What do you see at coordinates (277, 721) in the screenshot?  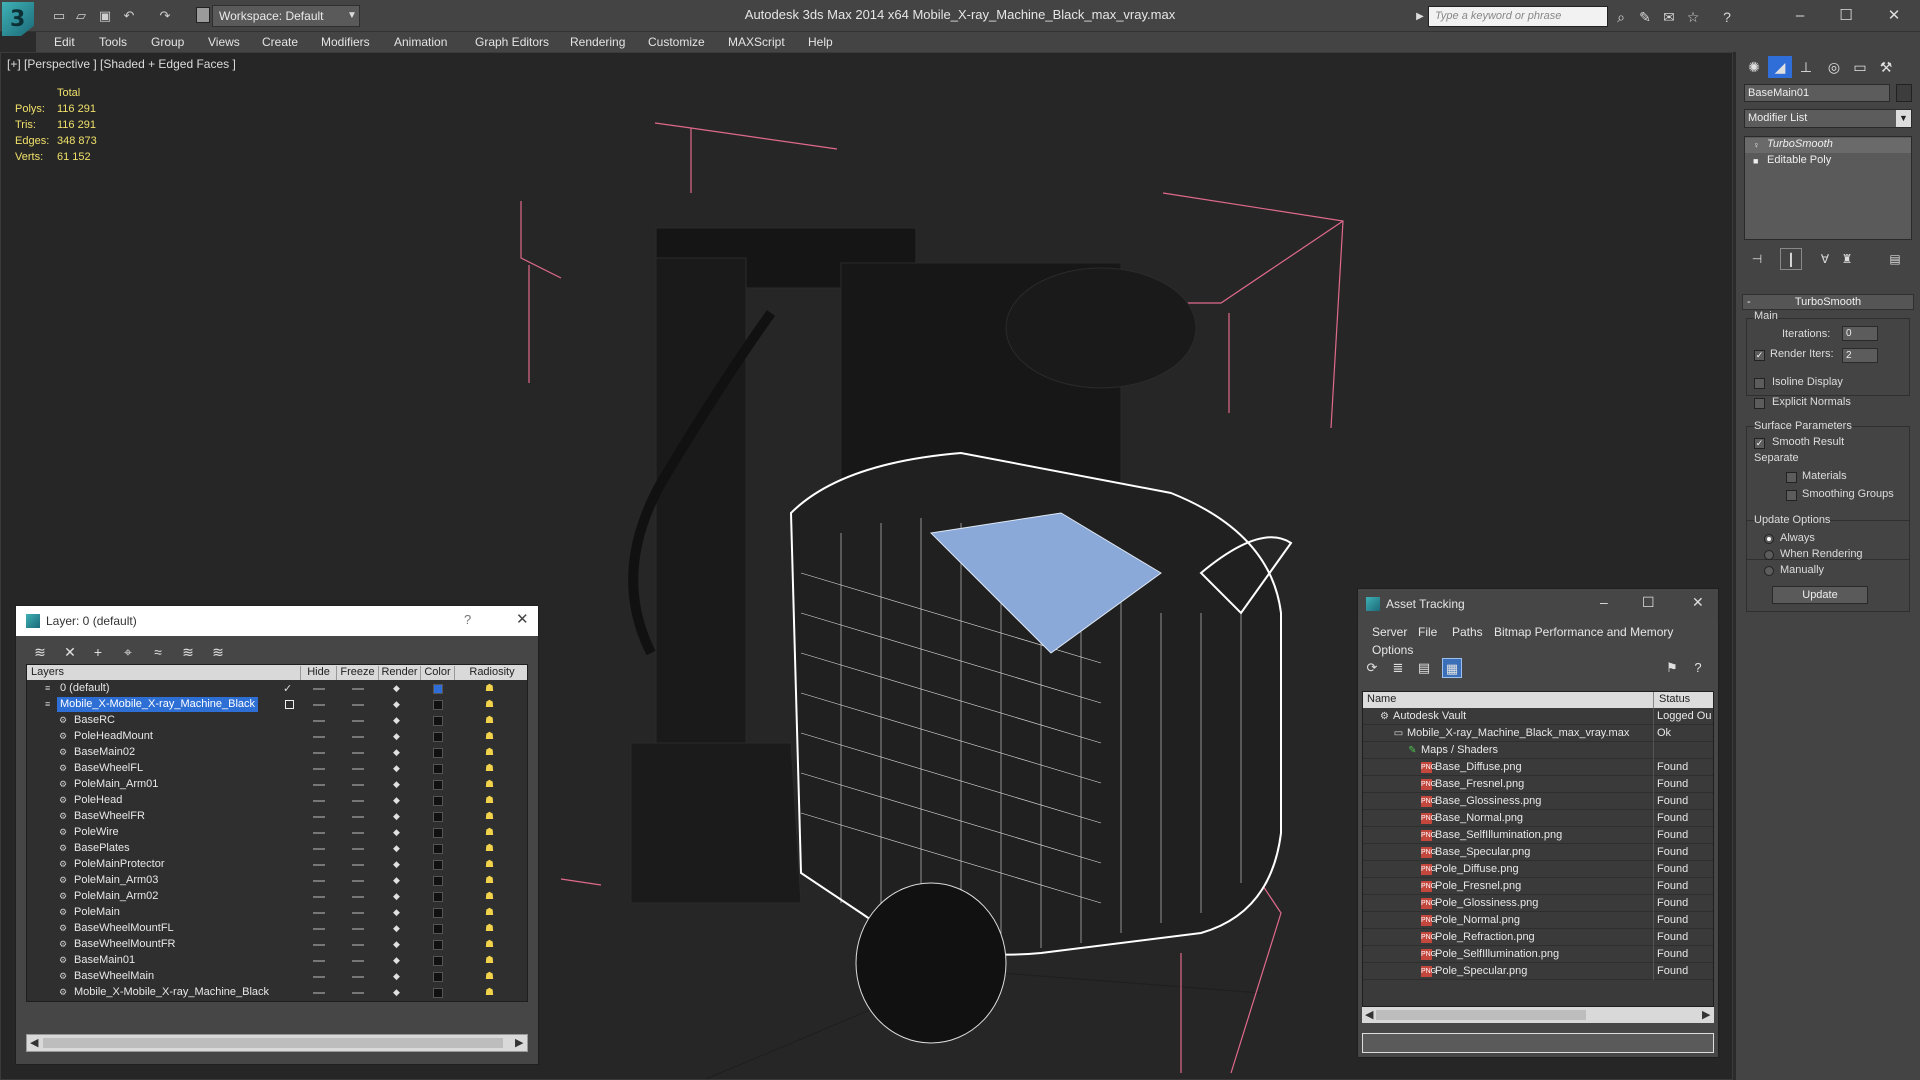 I see `layer-object-row: ⚙ BaseRC ◆ ☗` at bounding box center [277, 721].